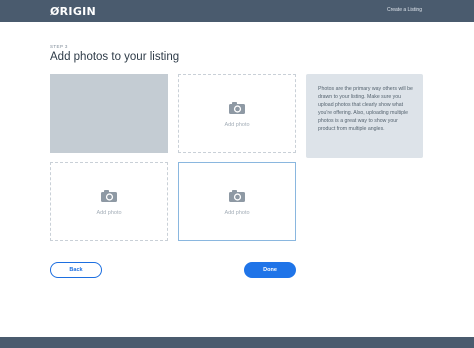 This screenshot has width=474, height=348. I want to click on done-button: Done, so click(270, 270).